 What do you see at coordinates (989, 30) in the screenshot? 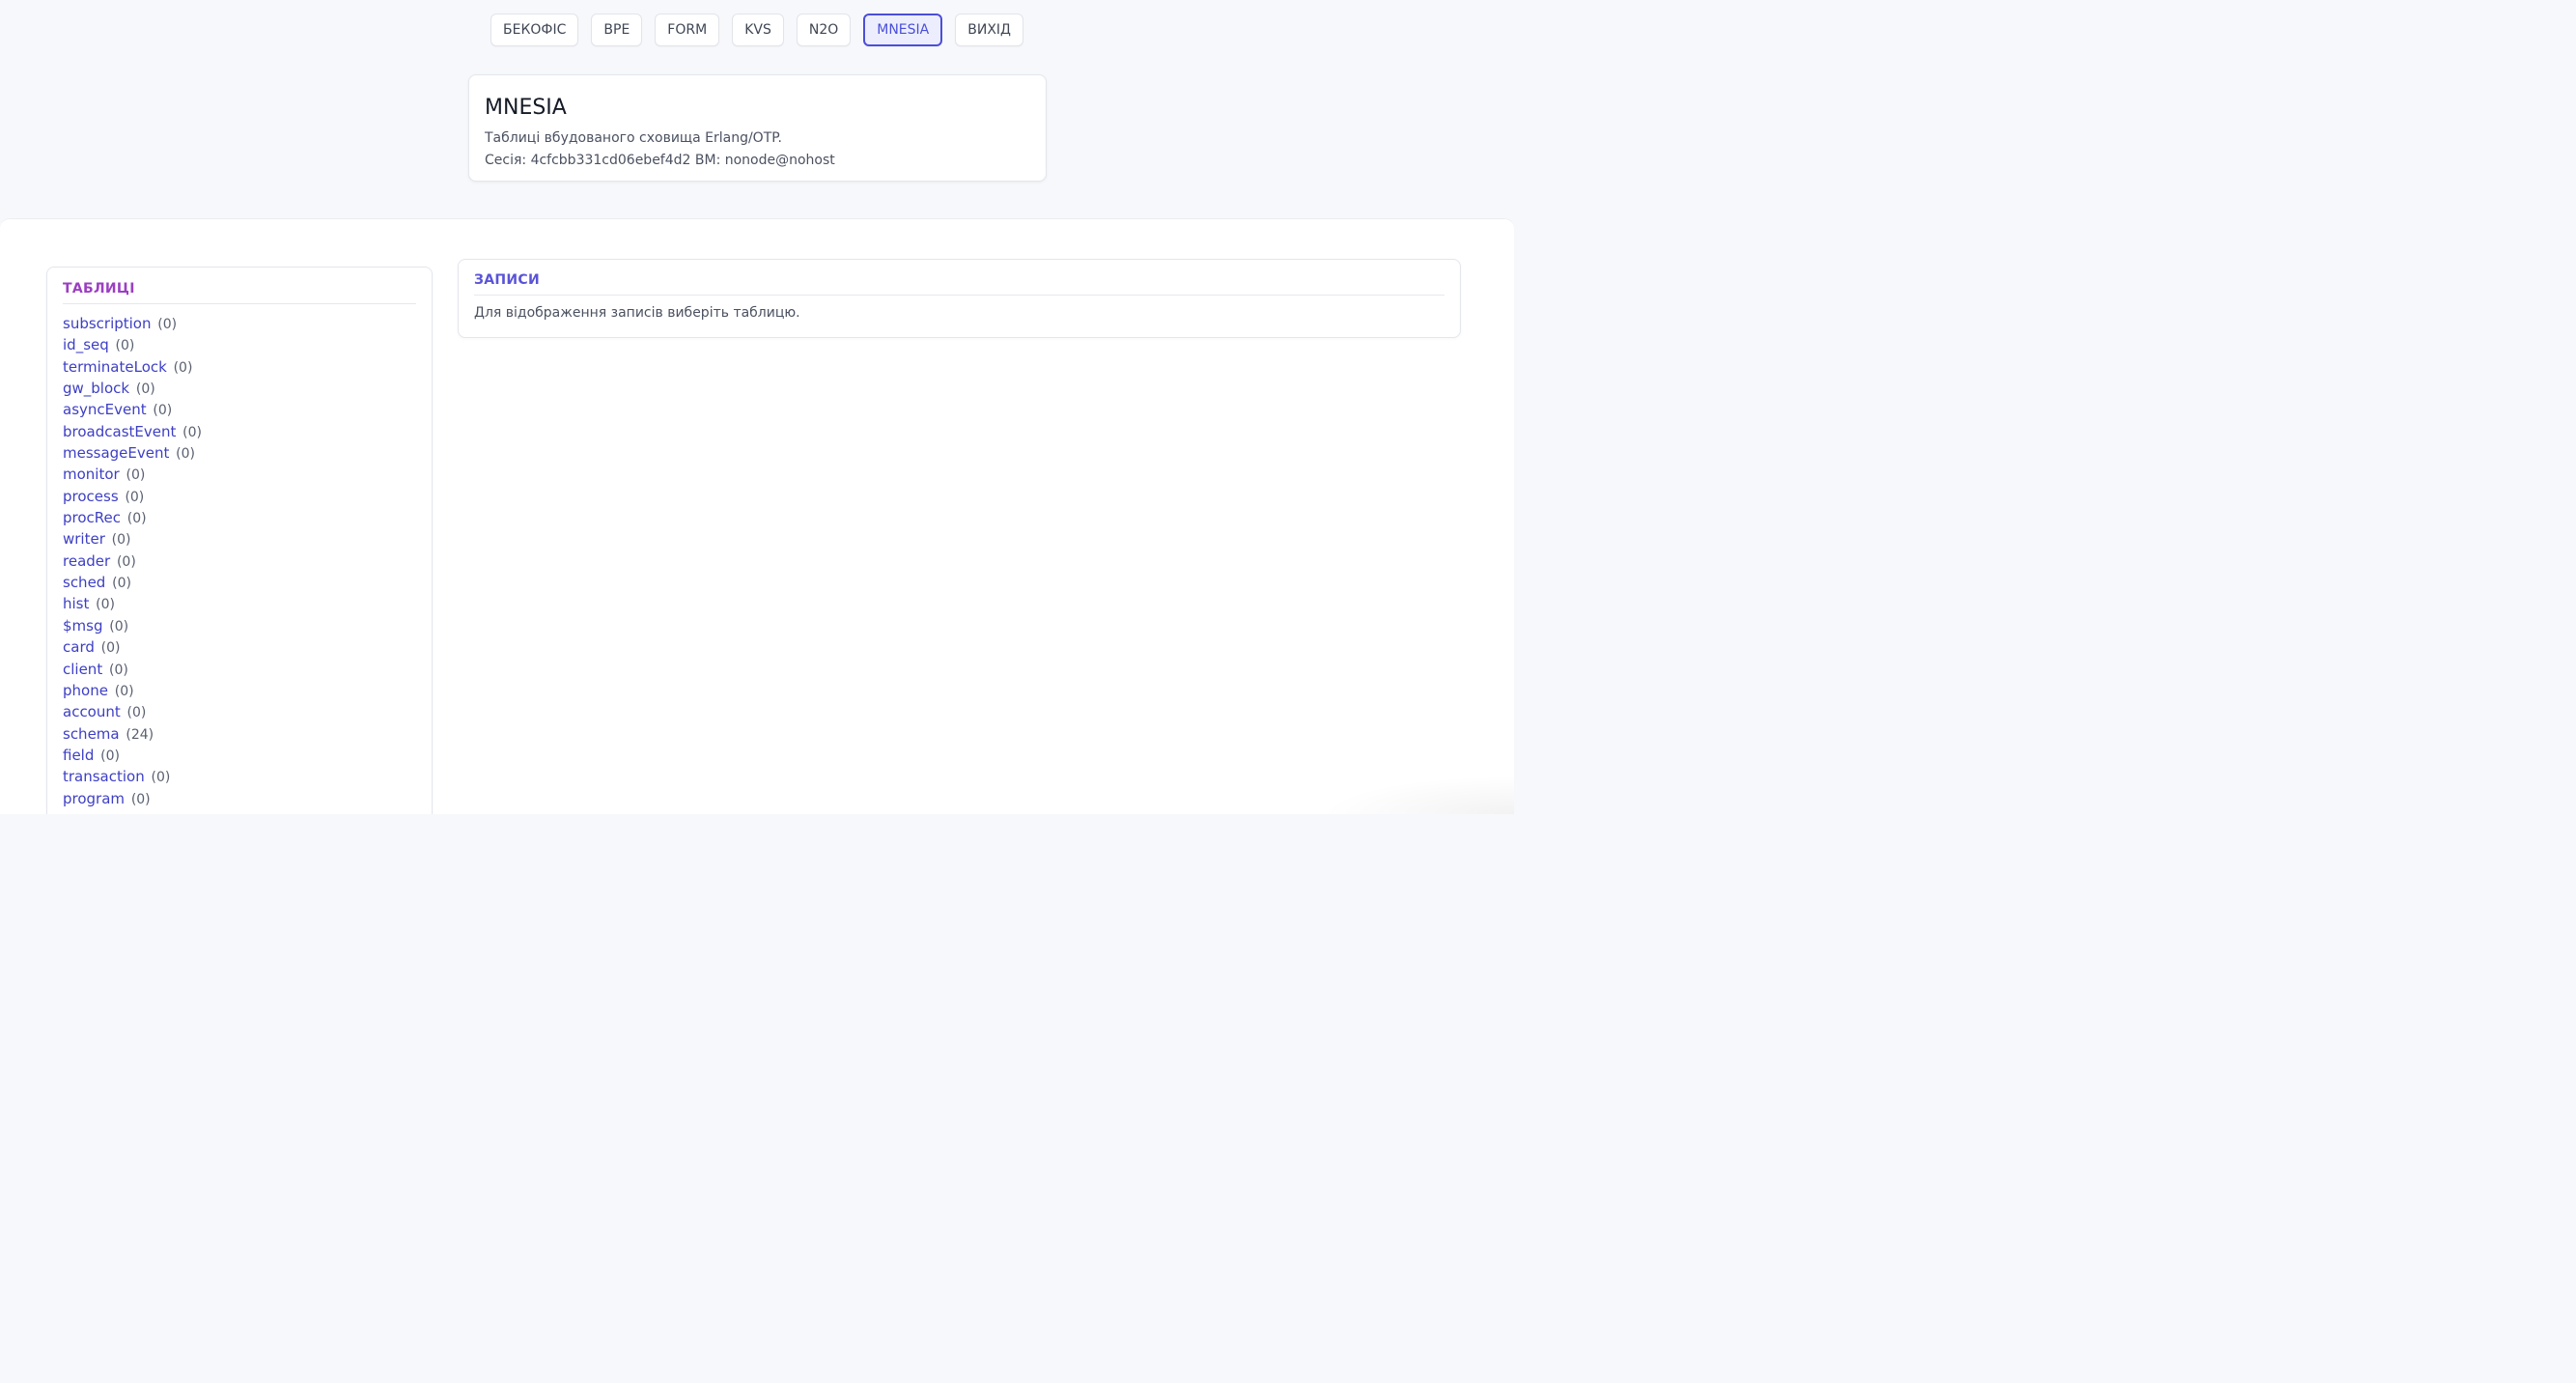
I see `nav-button-exit: ВИХІД` at bounding box center [989, 30].